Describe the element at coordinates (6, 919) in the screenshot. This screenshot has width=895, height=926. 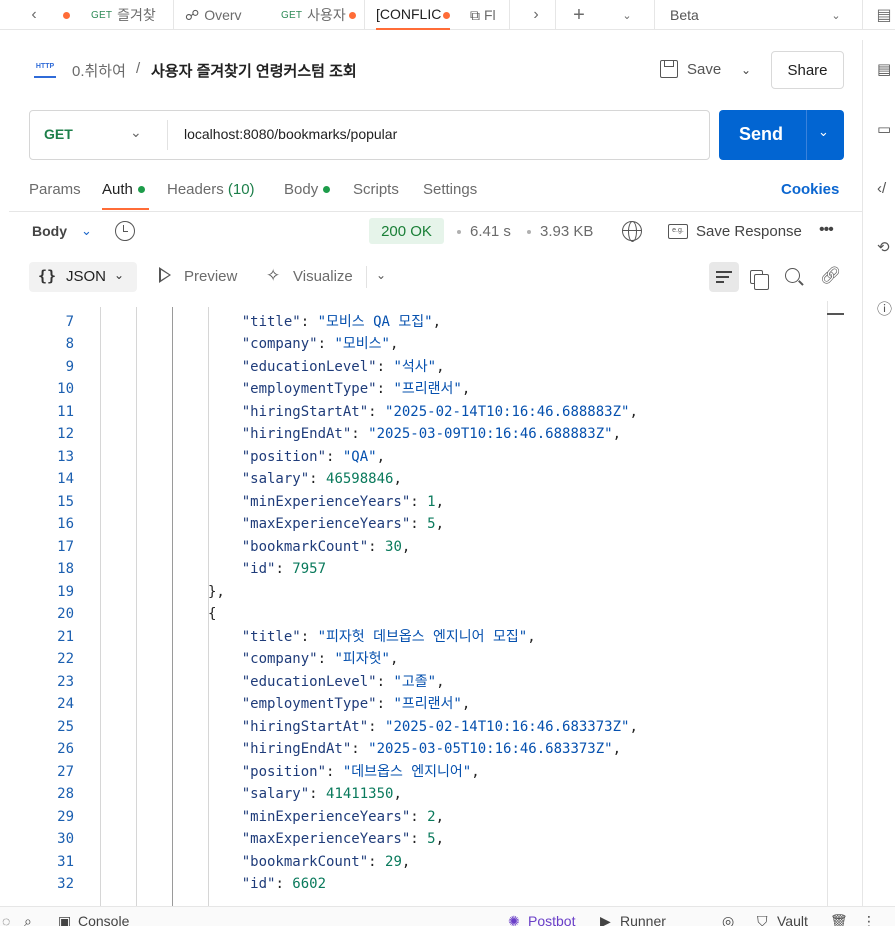
I see `sidebar-toggle-icon: ◌` at that location.